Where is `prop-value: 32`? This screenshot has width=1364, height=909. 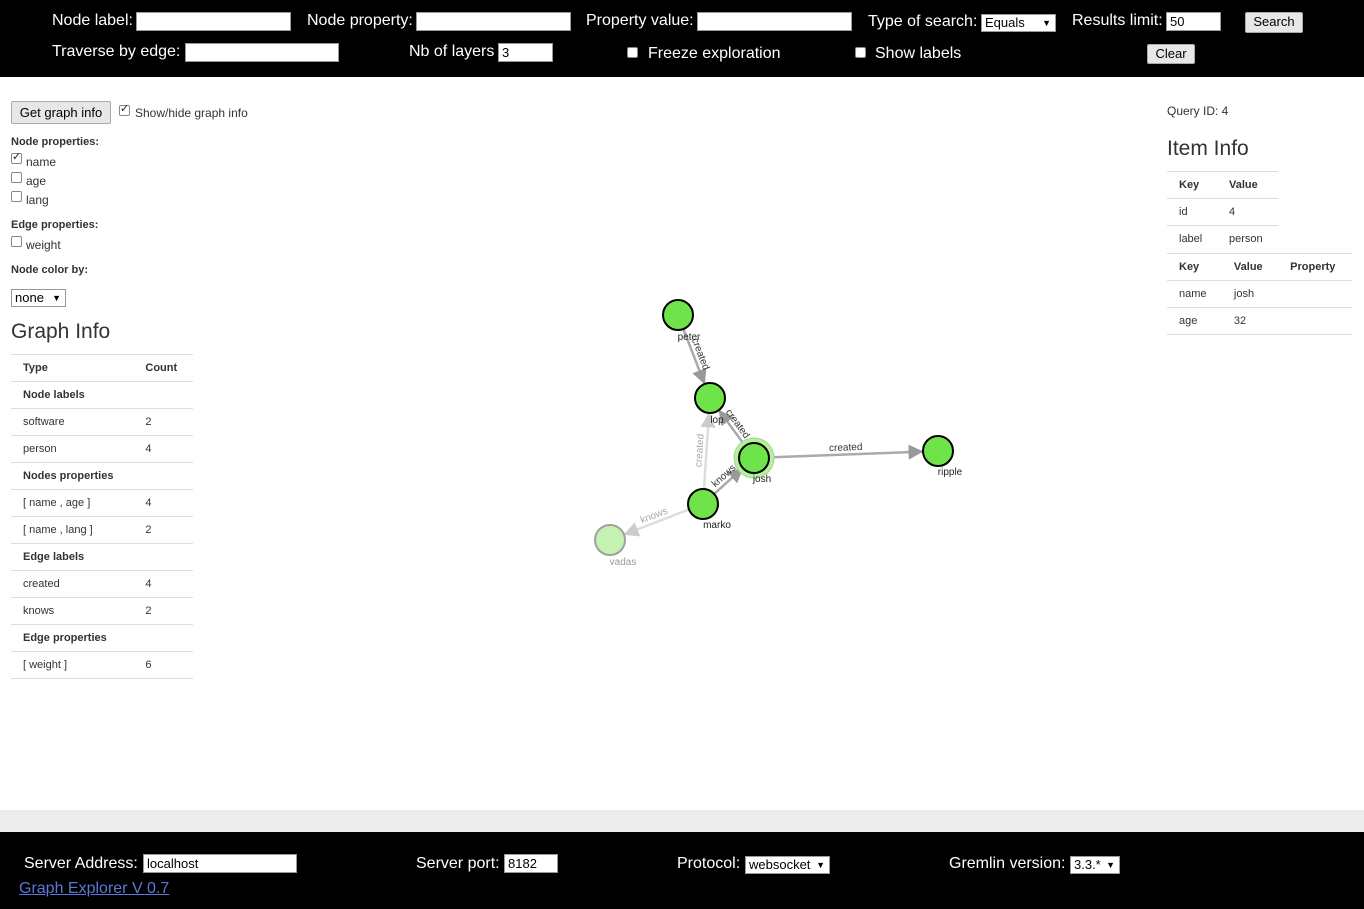
prop-value: 32 is located at coordinates (1250, 321).